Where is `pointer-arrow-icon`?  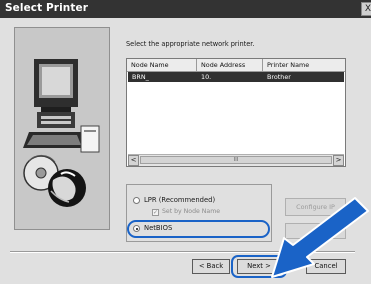 pointer-arrow-icon is located at coordinates (320, 237).